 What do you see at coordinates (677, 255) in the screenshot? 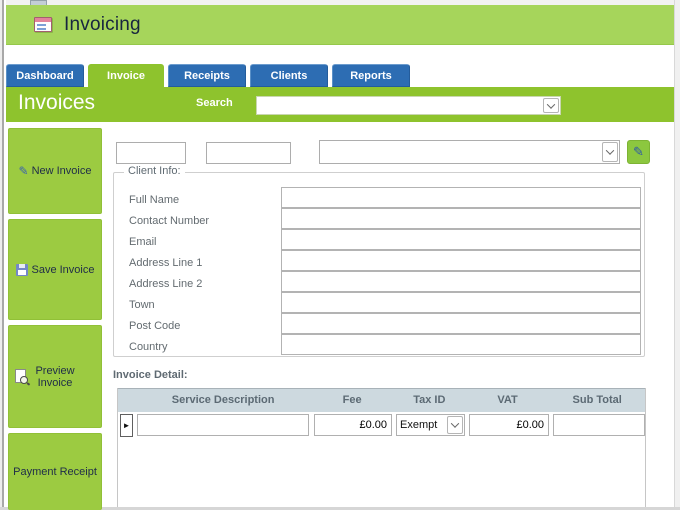
I see `window-right-edge` at bounding box center [677, 255].